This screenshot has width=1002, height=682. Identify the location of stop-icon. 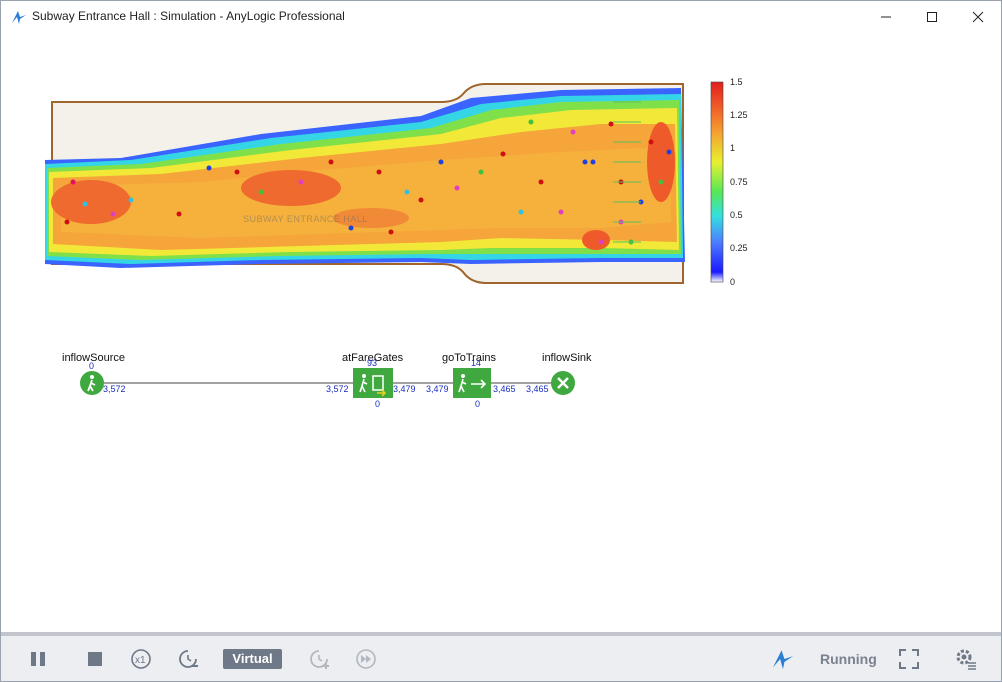
(95, 659).